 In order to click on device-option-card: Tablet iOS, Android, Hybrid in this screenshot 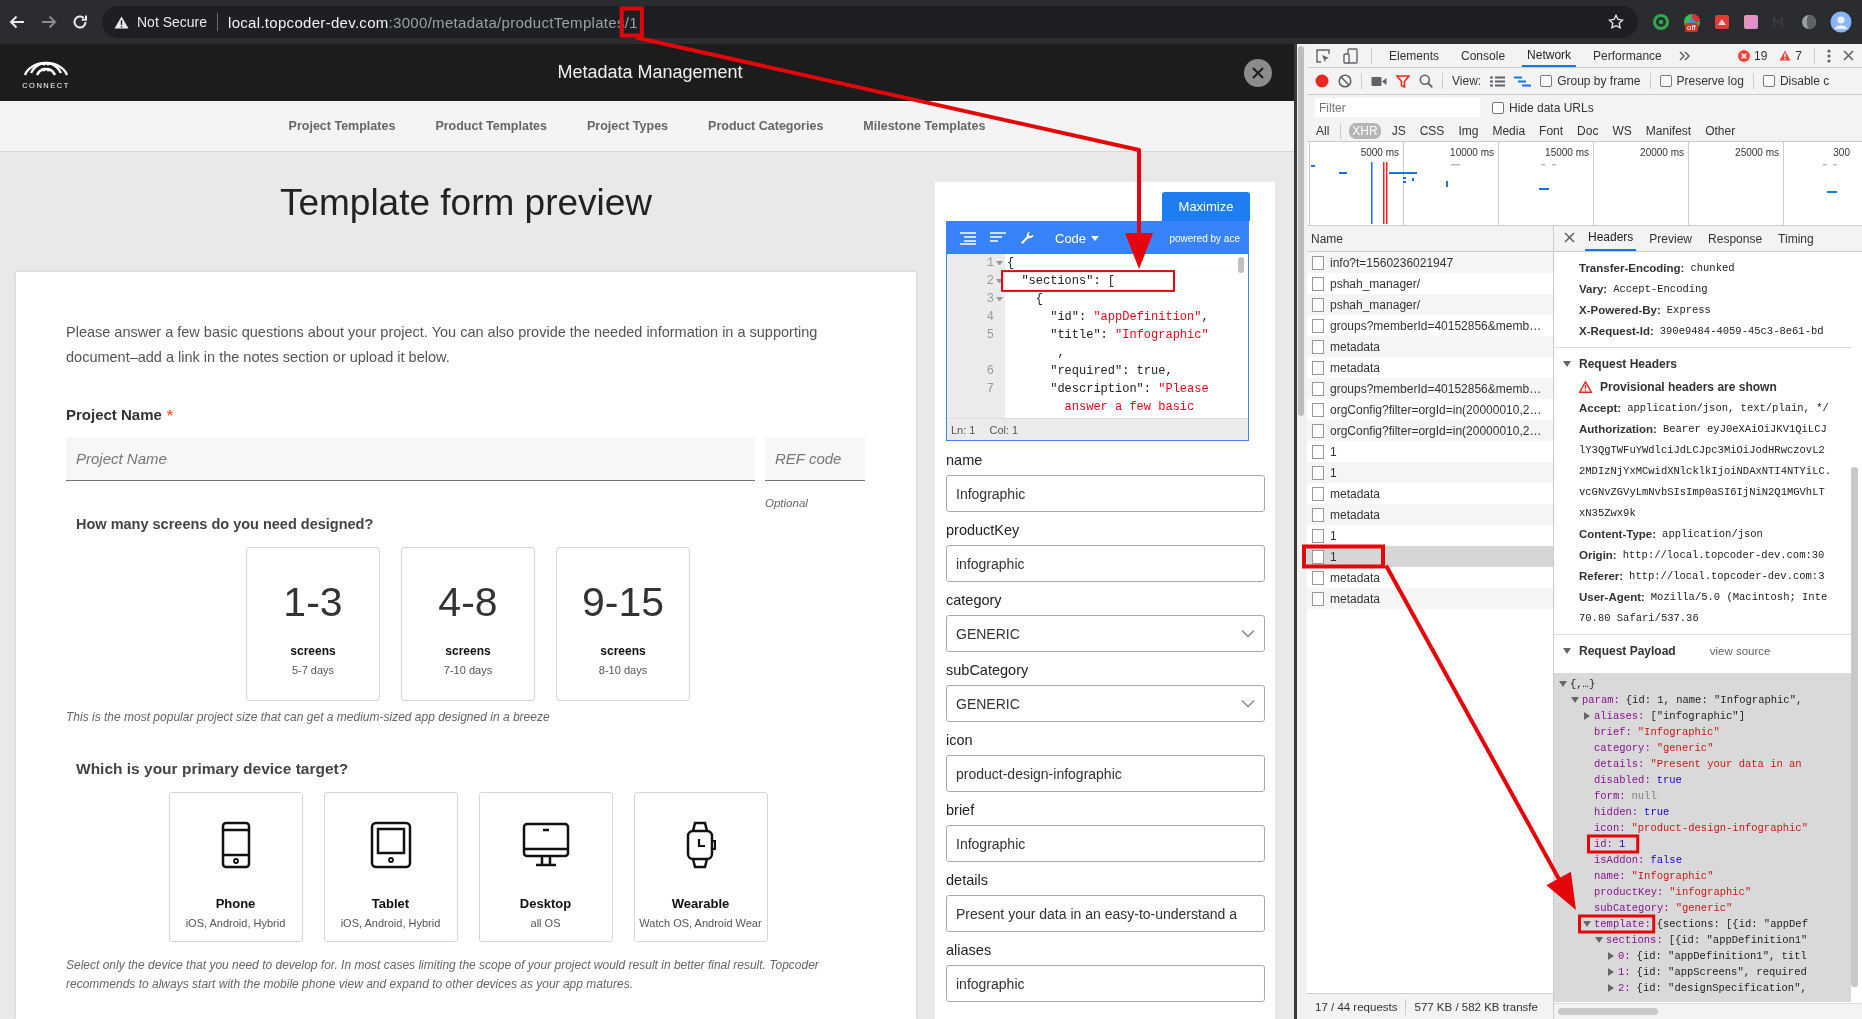, I will do `click(390, 867)`.